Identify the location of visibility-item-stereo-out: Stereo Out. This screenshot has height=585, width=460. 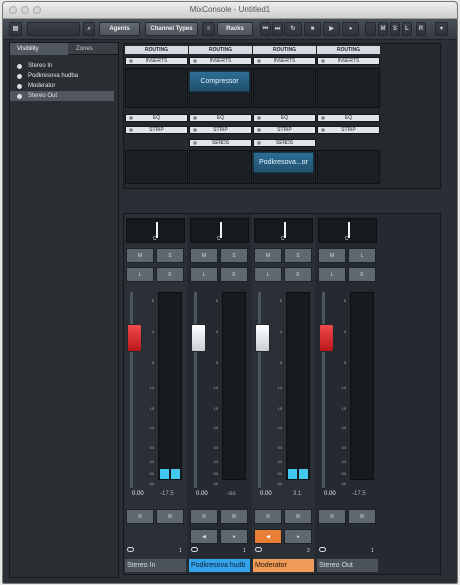
(62, 96).